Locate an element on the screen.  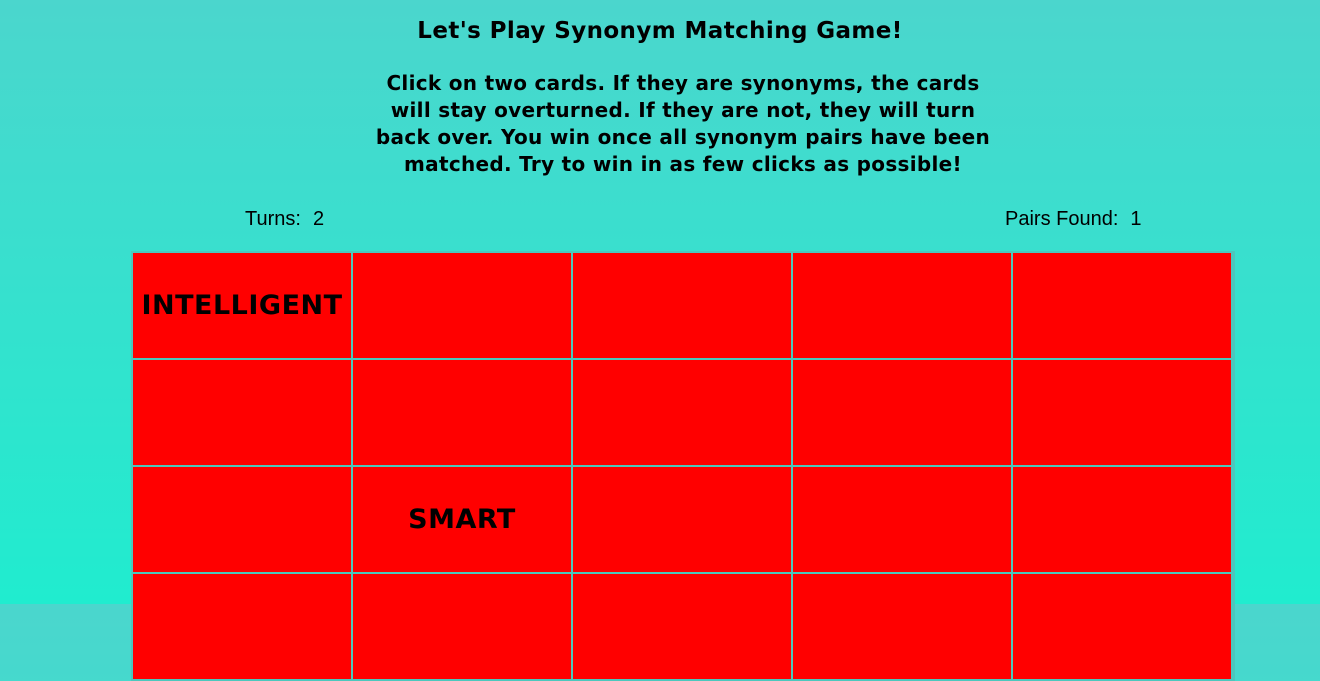
turns-value: 2 is located at coordinates (318, 219).